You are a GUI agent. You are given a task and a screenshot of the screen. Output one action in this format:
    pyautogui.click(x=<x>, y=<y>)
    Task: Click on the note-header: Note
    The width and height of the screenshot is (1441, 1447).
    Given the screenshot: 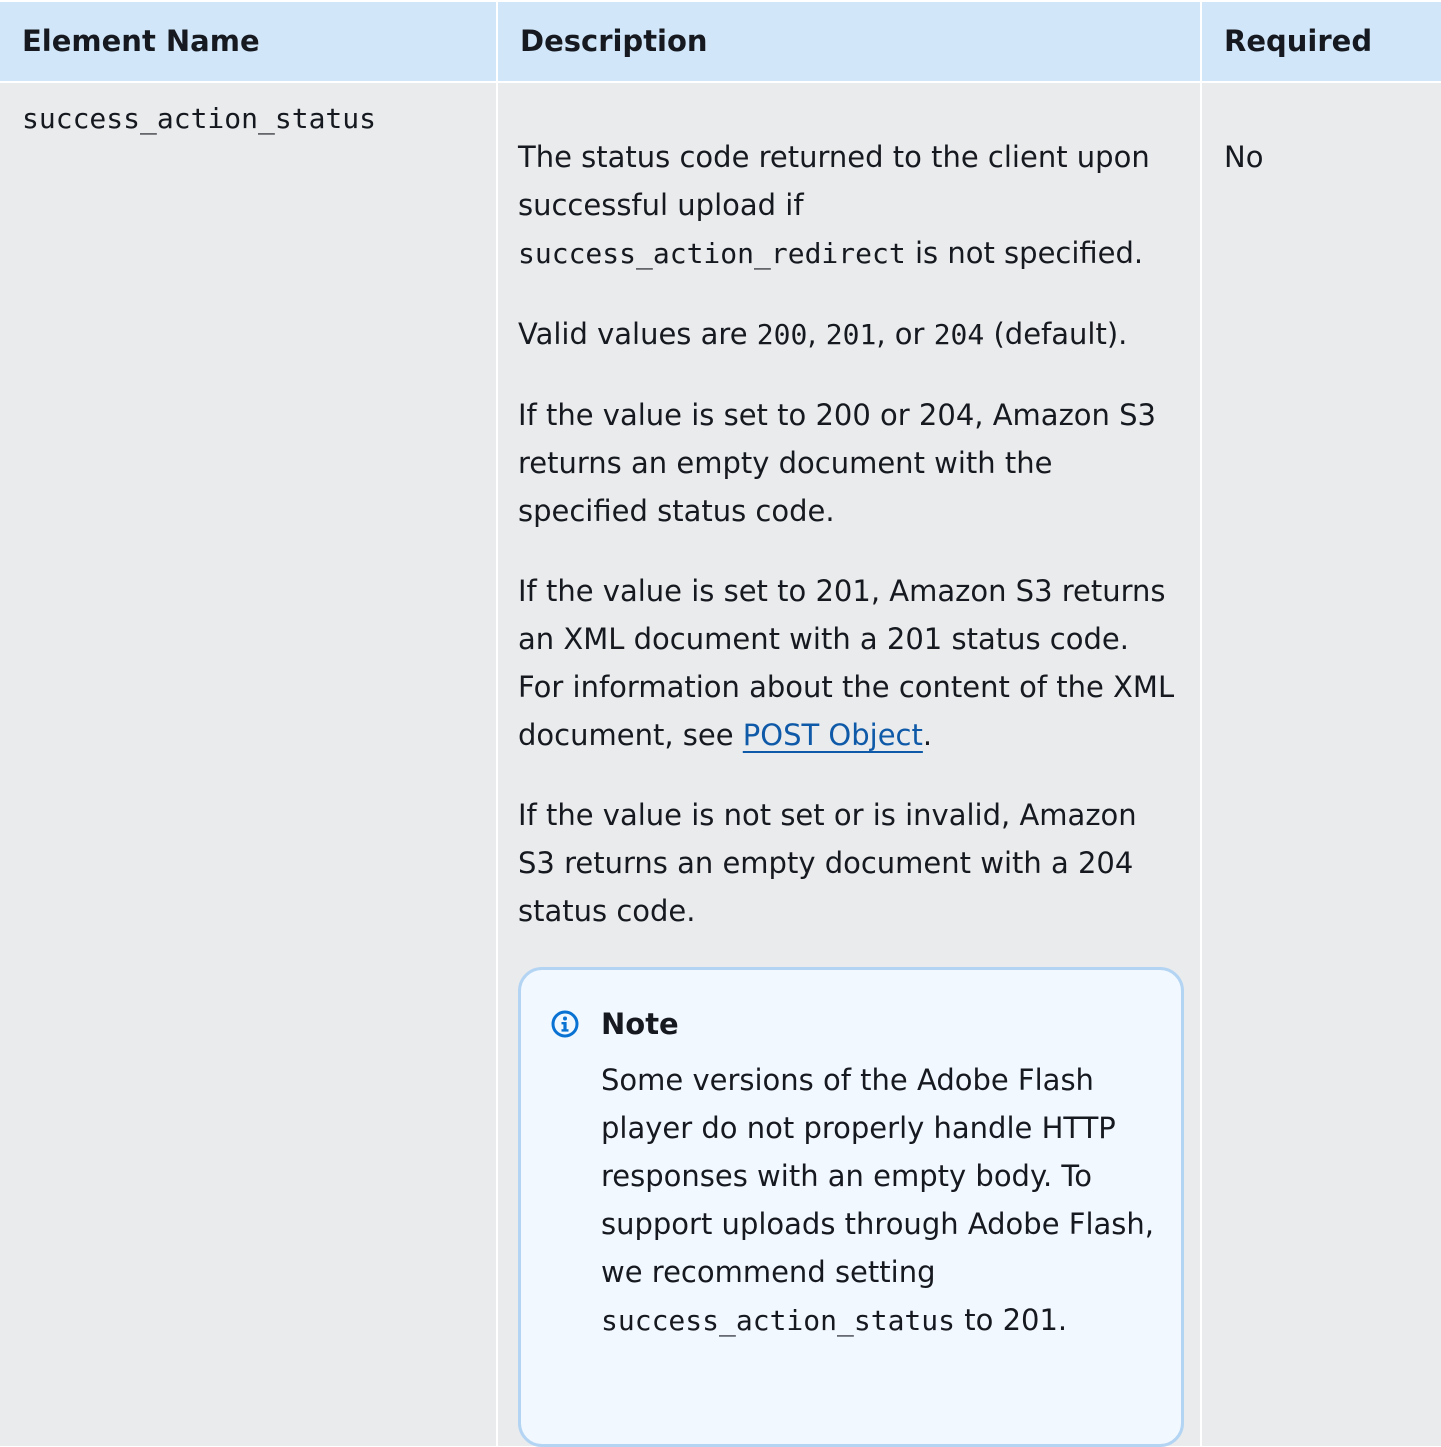 What is the action you would take?
    pyautogui.click(x=851, y=1024)
    